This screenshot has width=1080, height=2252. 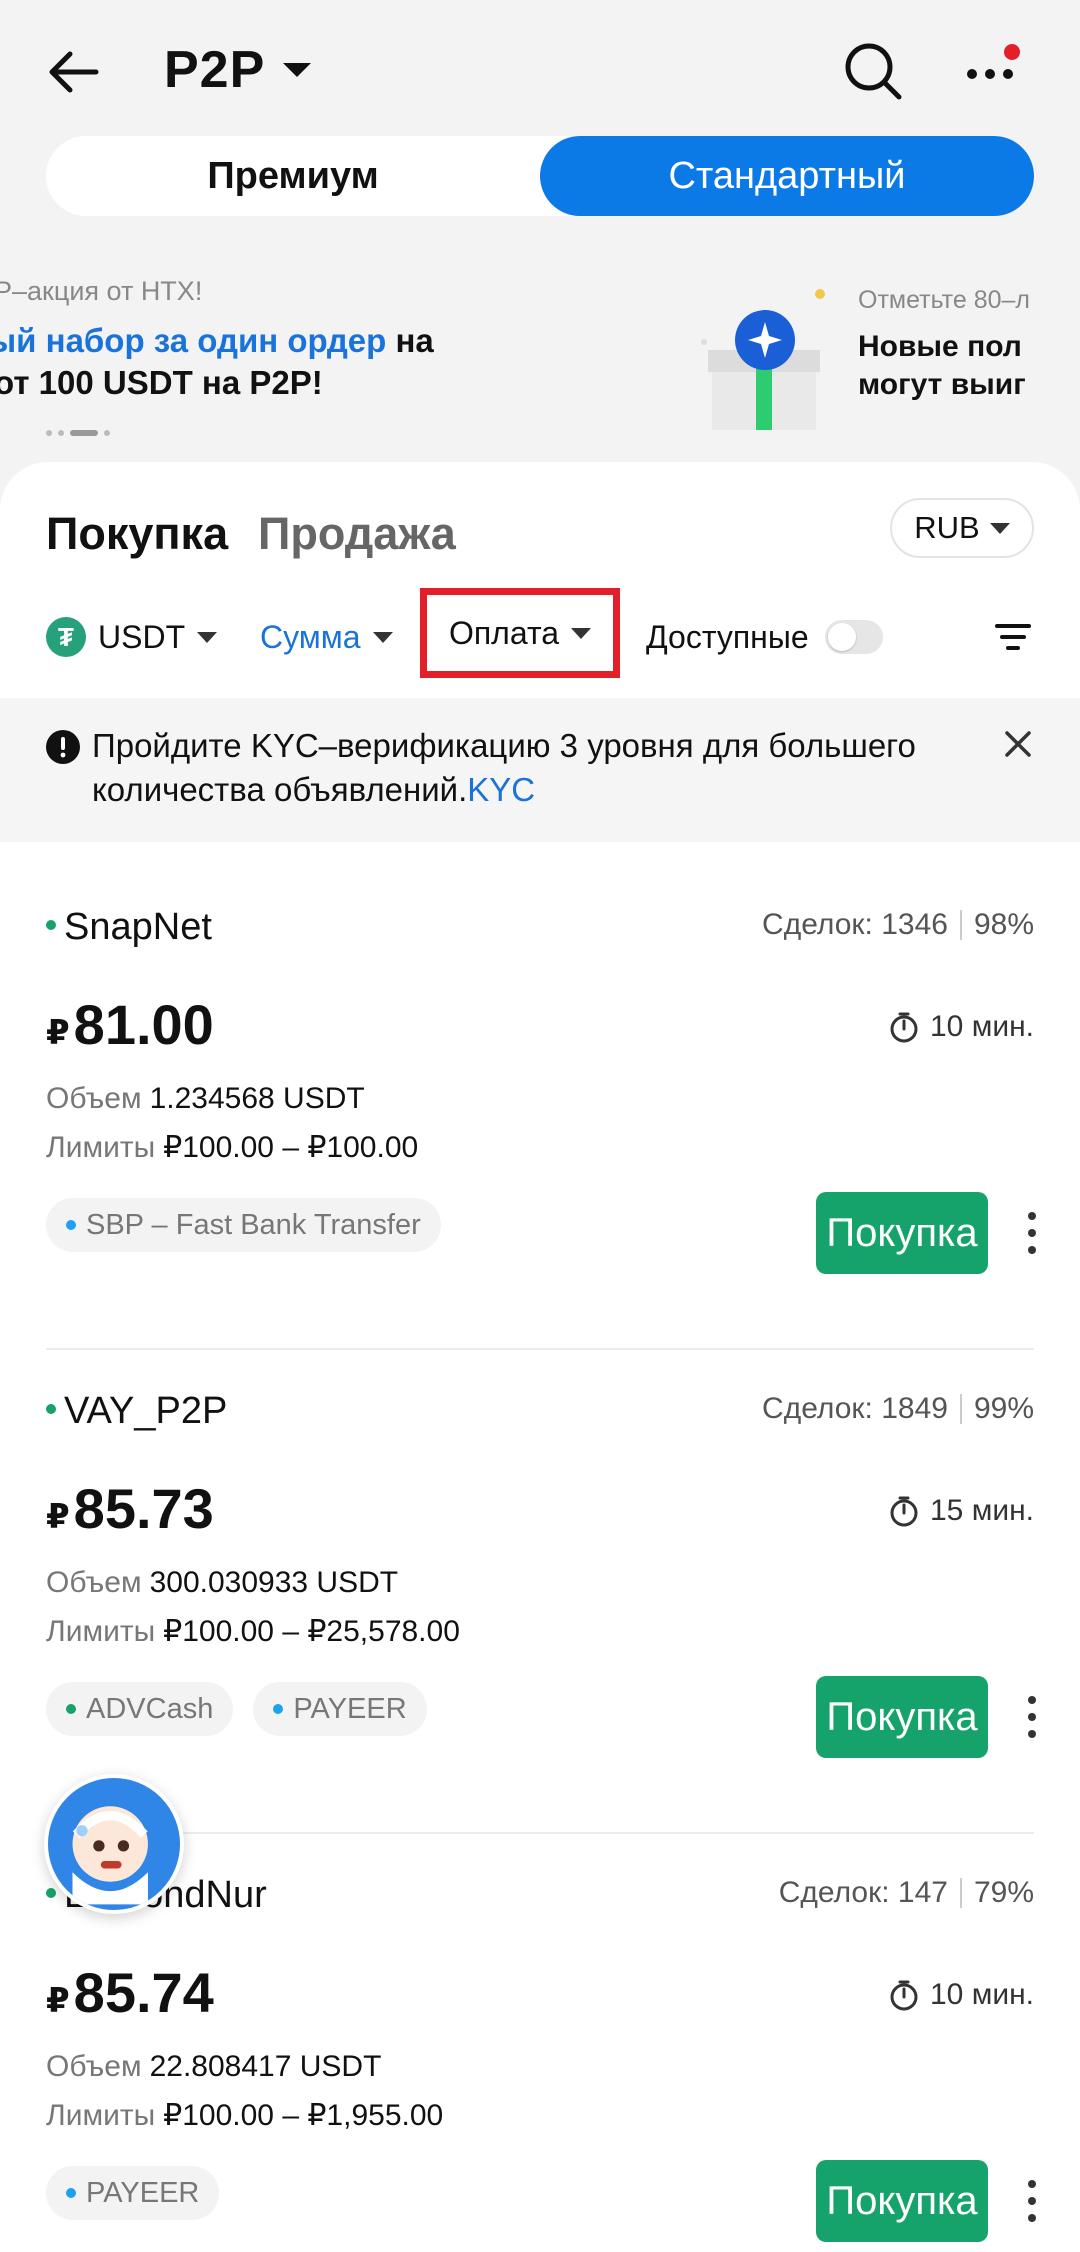 What do you see at coordinates (137, 534) in the screenshot?
I see `tab-buy: Покупка` at bounding box center [137, 534].